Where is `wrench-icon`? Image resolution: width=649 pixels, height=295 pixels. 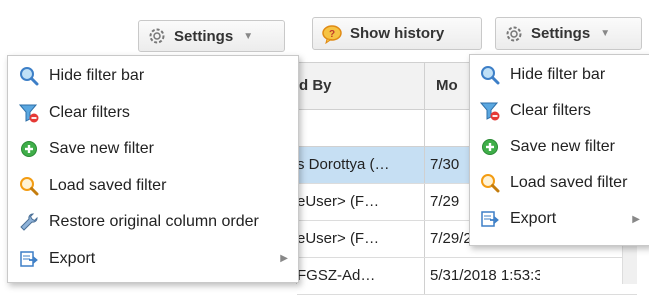
wrench-icon is located at coordinates (29, 222).